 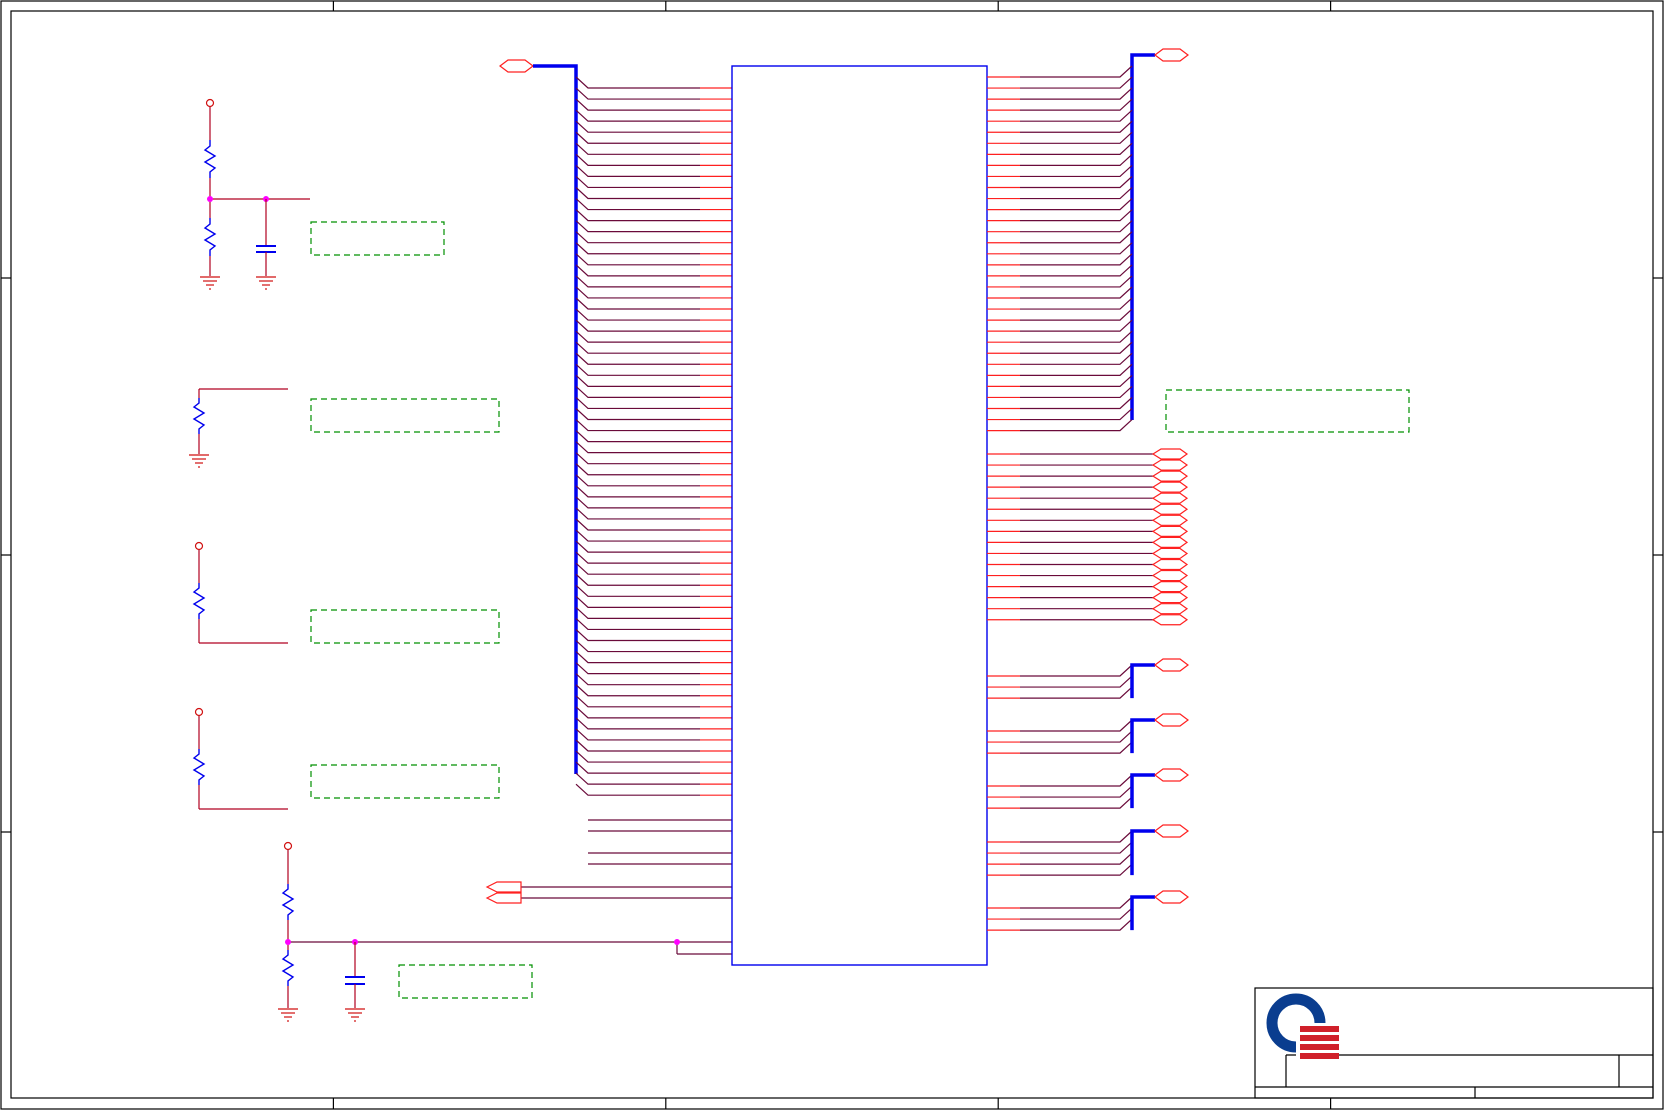 What do you see at coordinates (344, 428) in the screenshot?
I see `pull-down-resistor` at bounding box center [344, 428].